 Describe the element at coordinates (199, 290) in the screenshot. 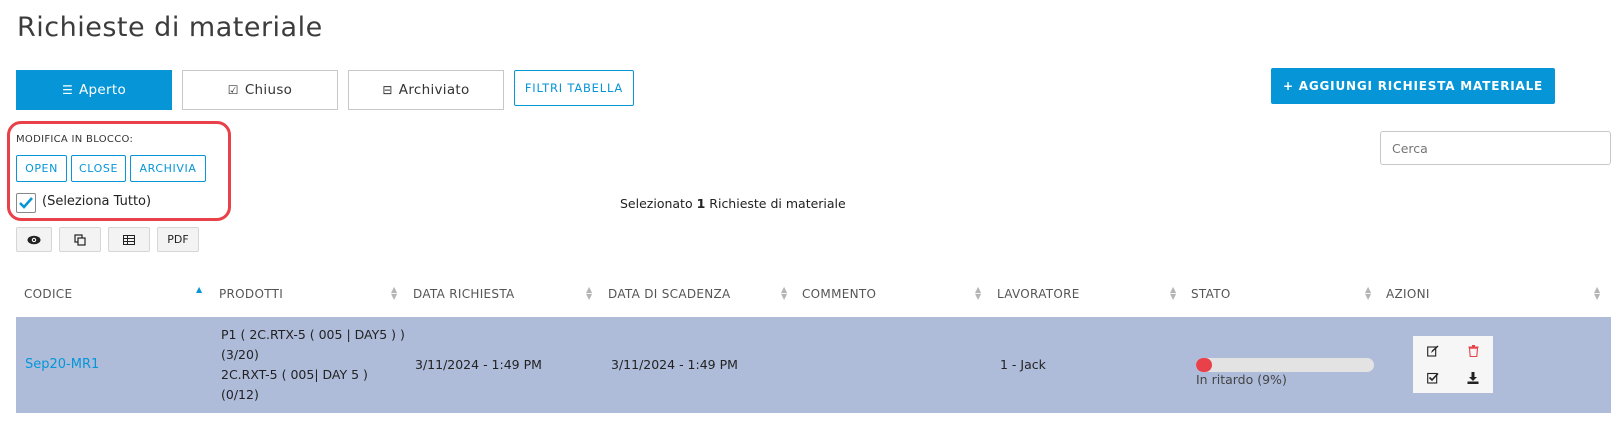

I see `sort-icon: ▲` at that location.